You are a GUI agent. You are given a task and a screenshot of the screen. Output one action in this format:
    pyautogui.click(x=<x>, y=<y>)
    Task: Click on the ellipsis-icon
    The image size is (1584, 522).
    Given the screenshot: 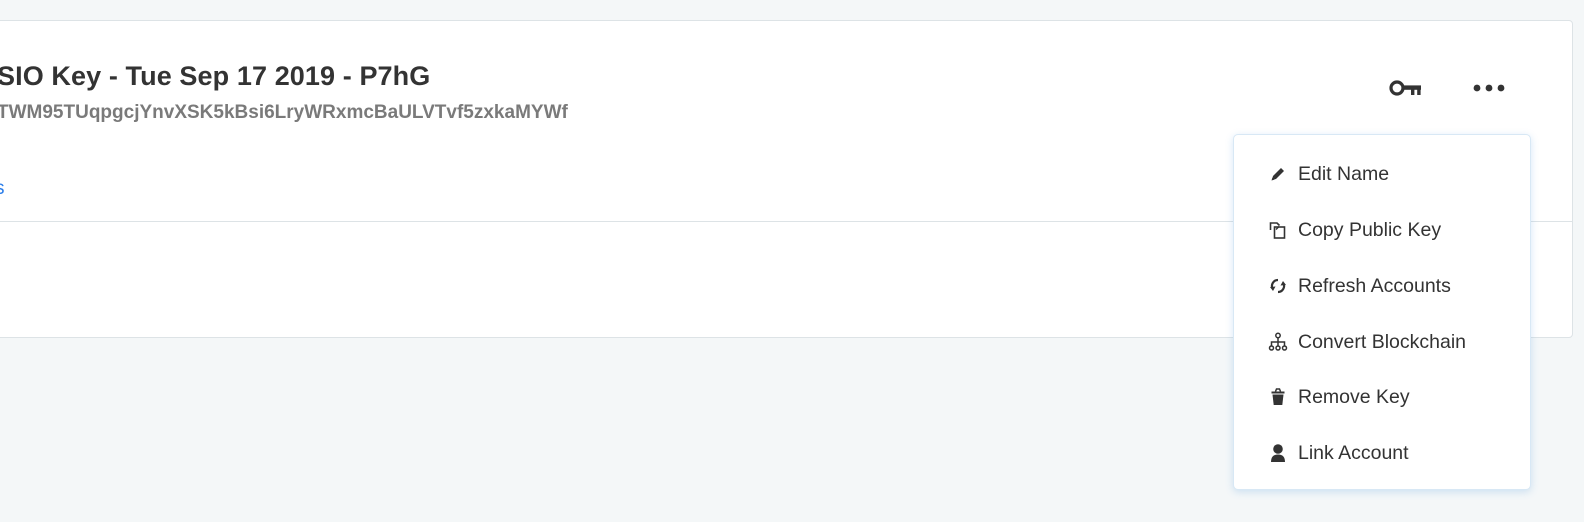 What is the action you would take?
    pyautogui.click(x=1489, y=88)
    